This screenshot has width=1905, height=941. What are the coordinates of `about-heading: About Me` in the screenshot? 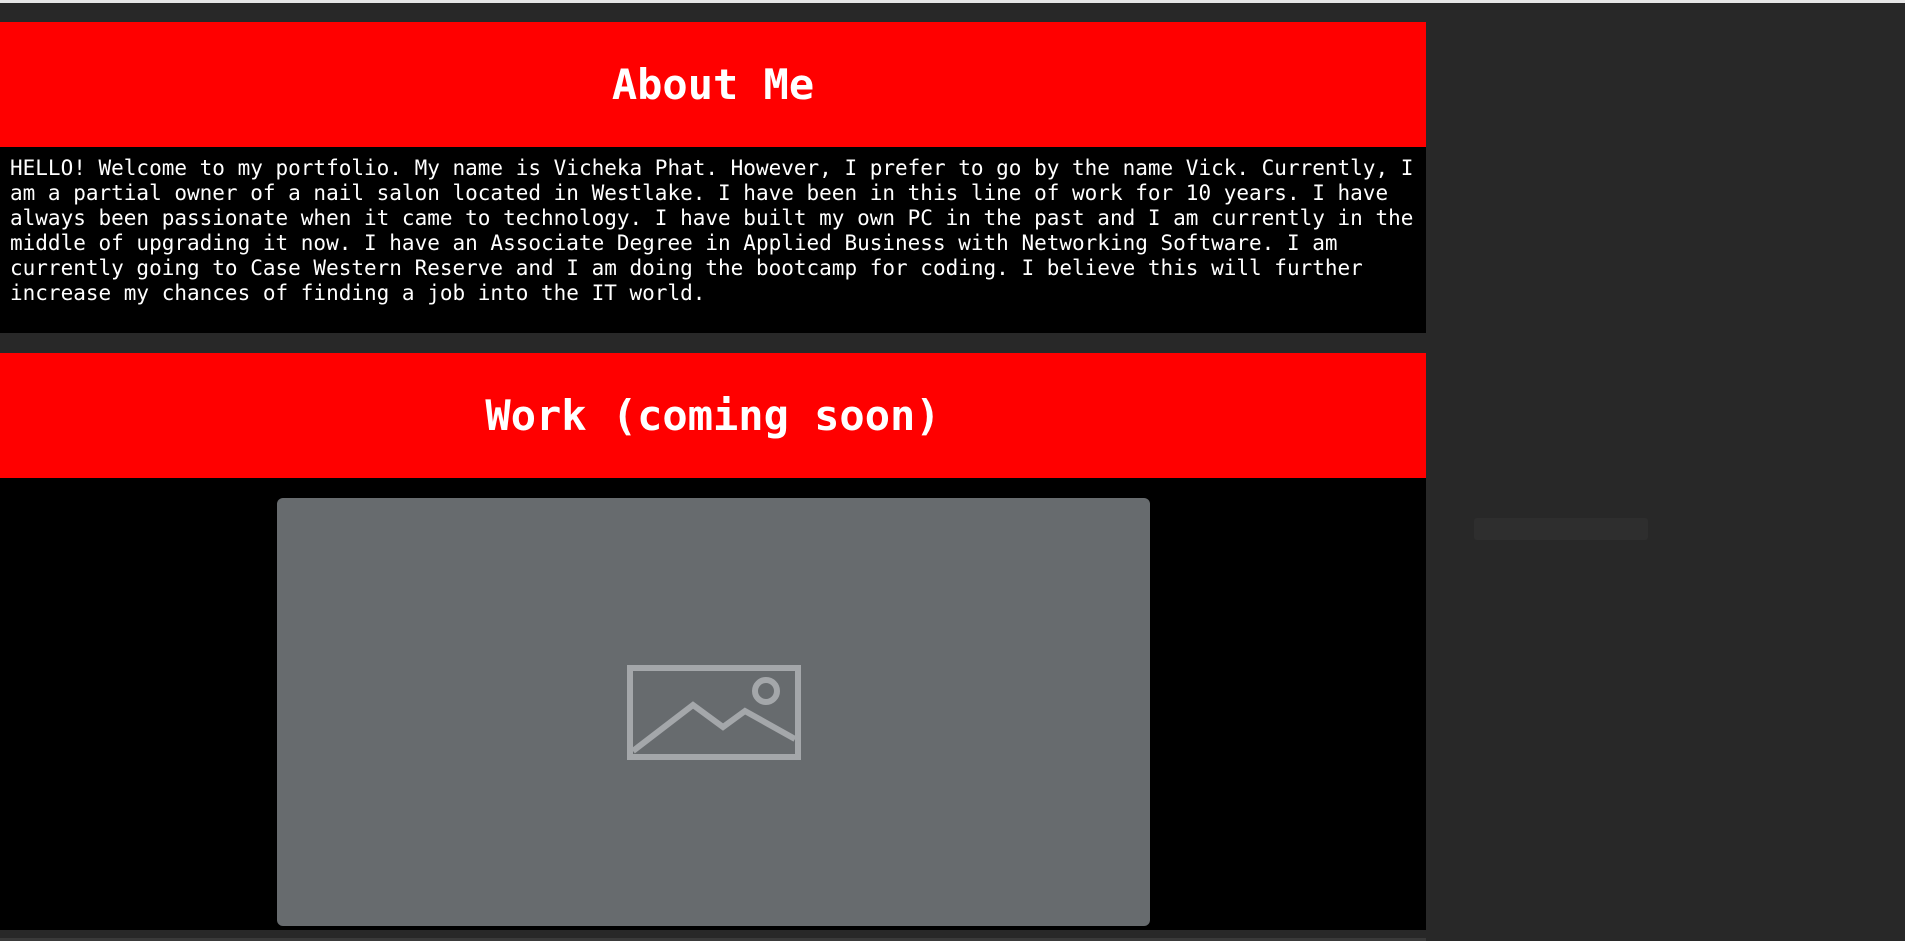 It's located at (713, 84).